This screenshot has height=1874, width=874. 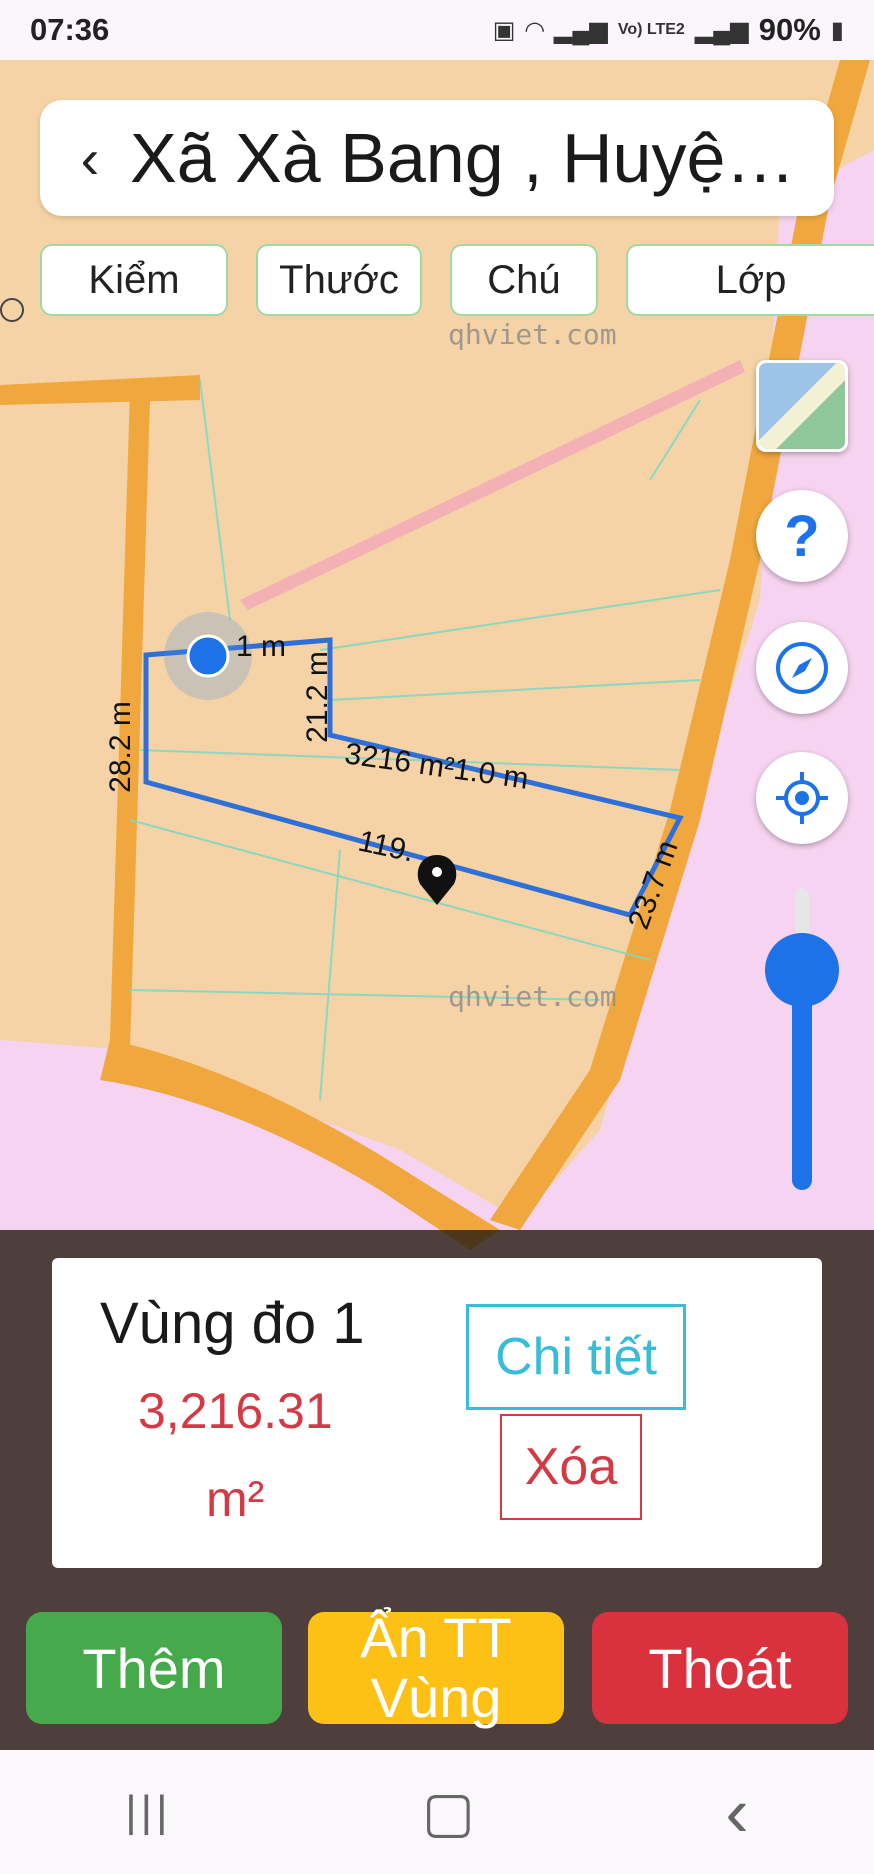 I want to click on area-name: Vùng đo 1, so click(x=232, y=1323).